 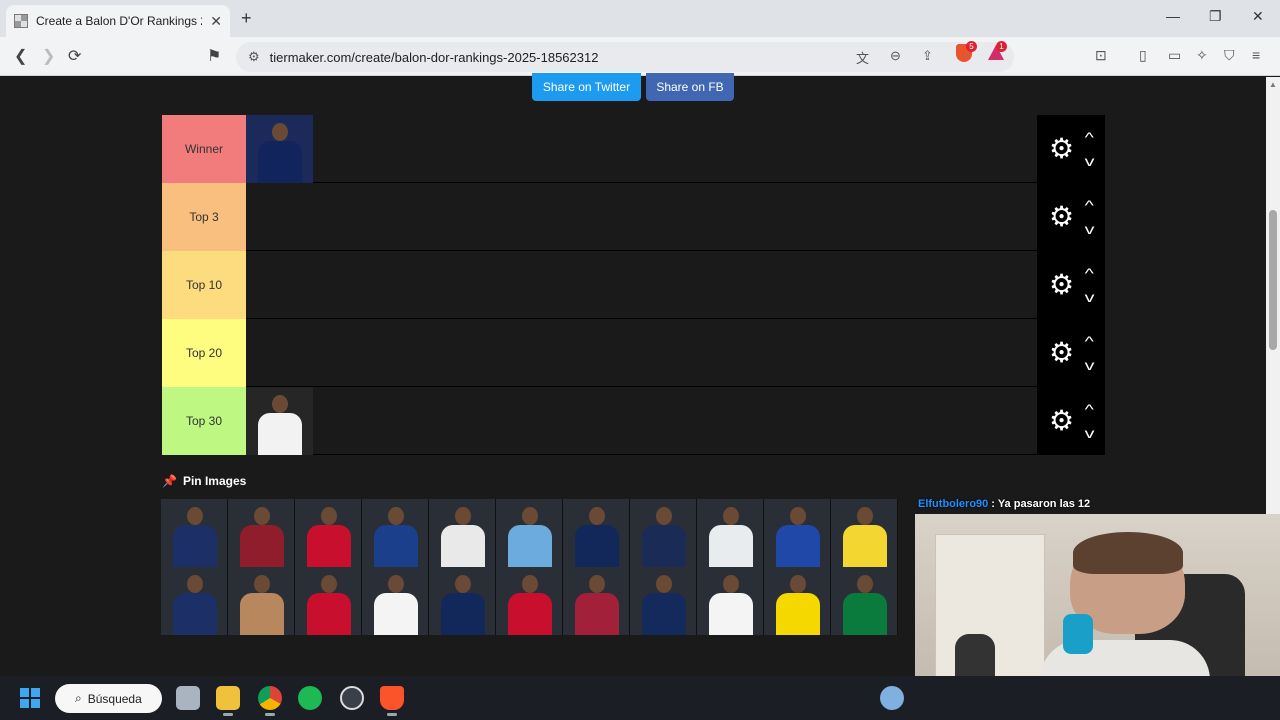 I want to click on tier-label: Top 10, so click(x=204, y=285).